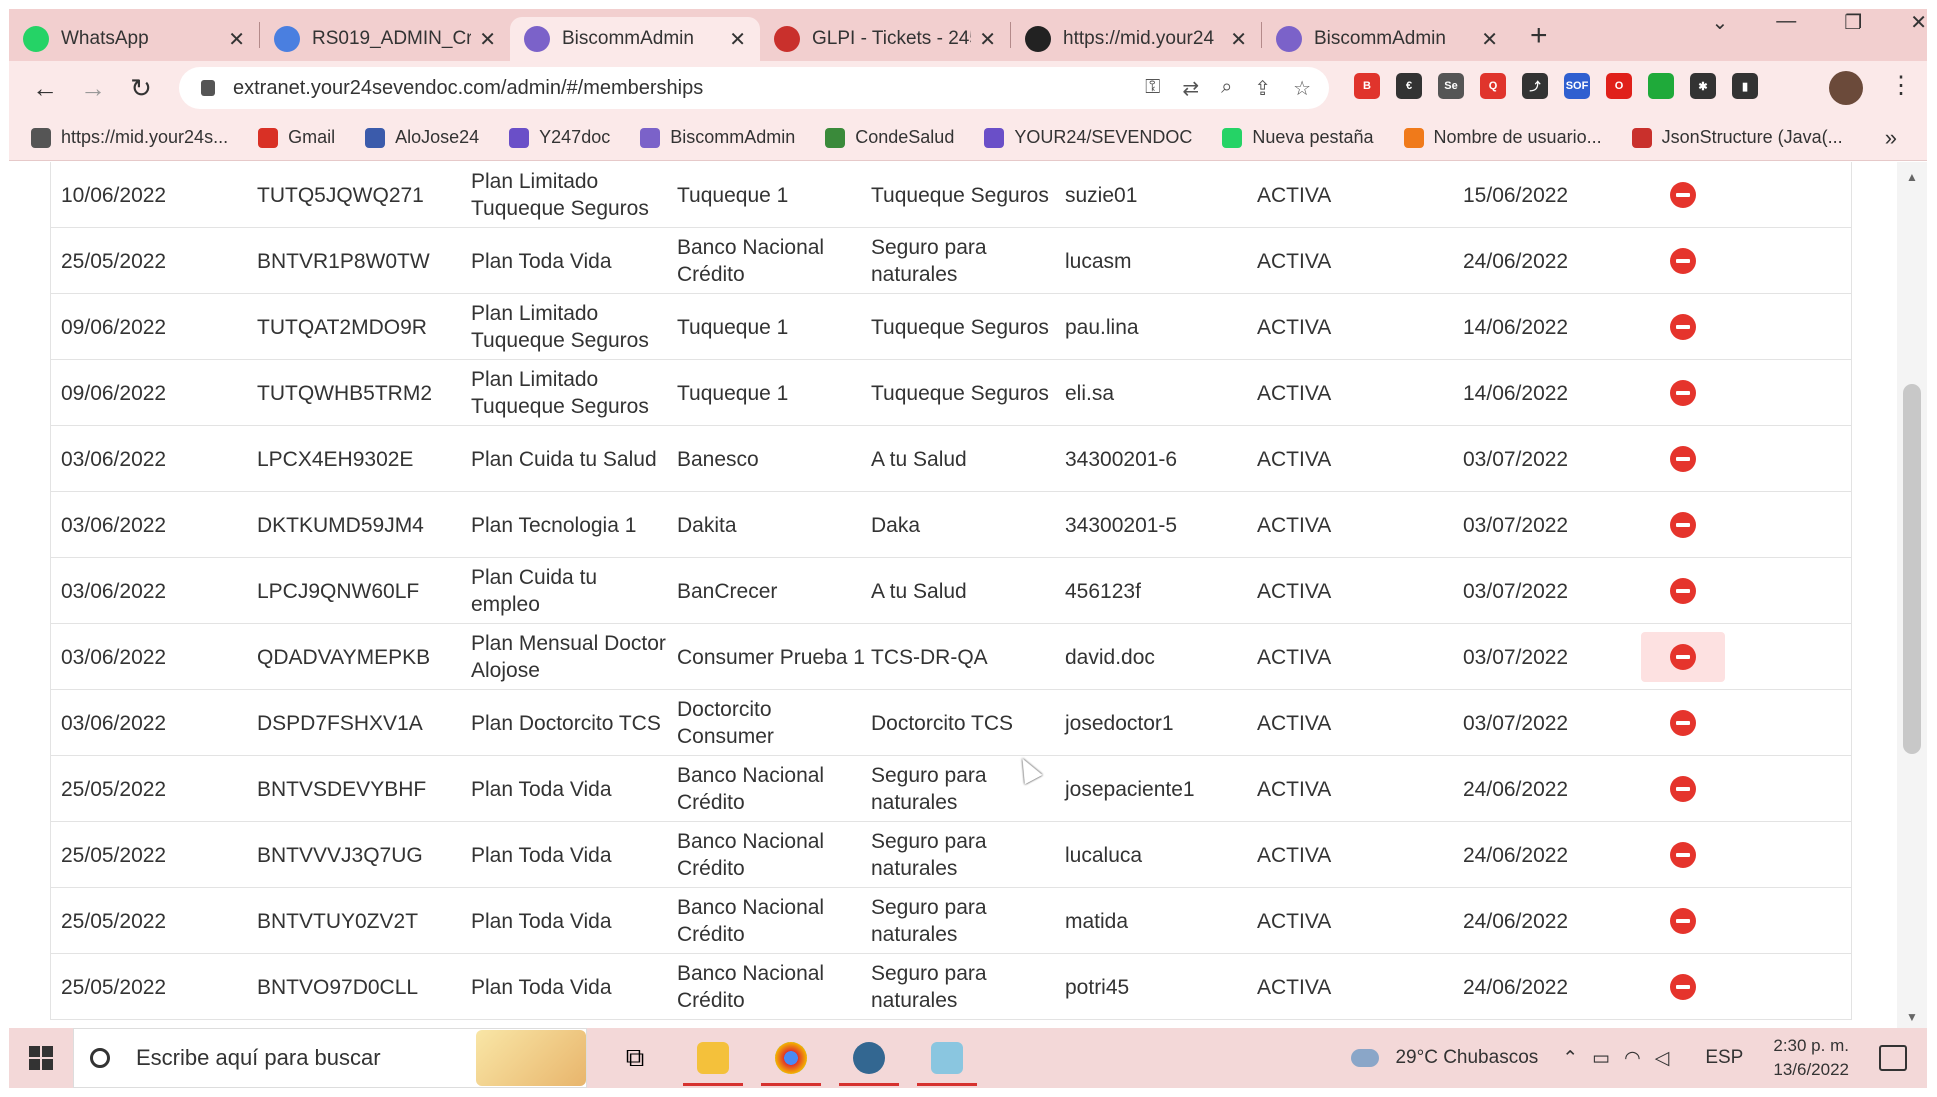 This screenshot has width=1937, height=1097. Describe the element at coordinates (1088, 137) in the screenshot. I see `bookmark-item: YOUR24/SEVENDOC` at that location.